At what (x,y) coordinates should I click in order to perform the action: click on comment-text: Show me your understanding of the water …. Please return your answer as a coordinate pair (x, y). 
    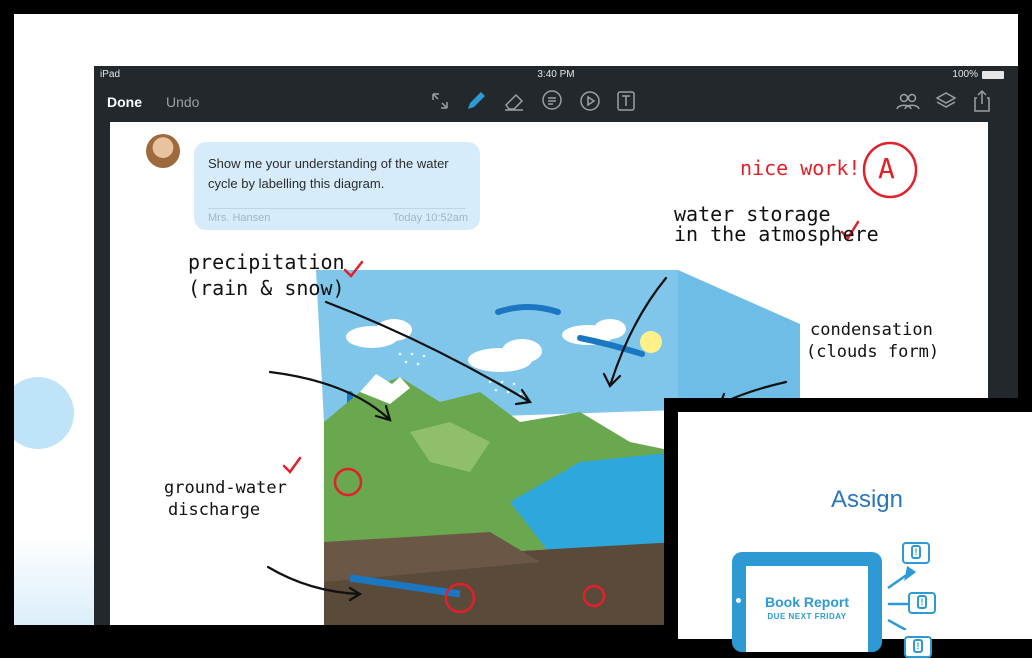
    Looking at the image, I should click on (328, 173).